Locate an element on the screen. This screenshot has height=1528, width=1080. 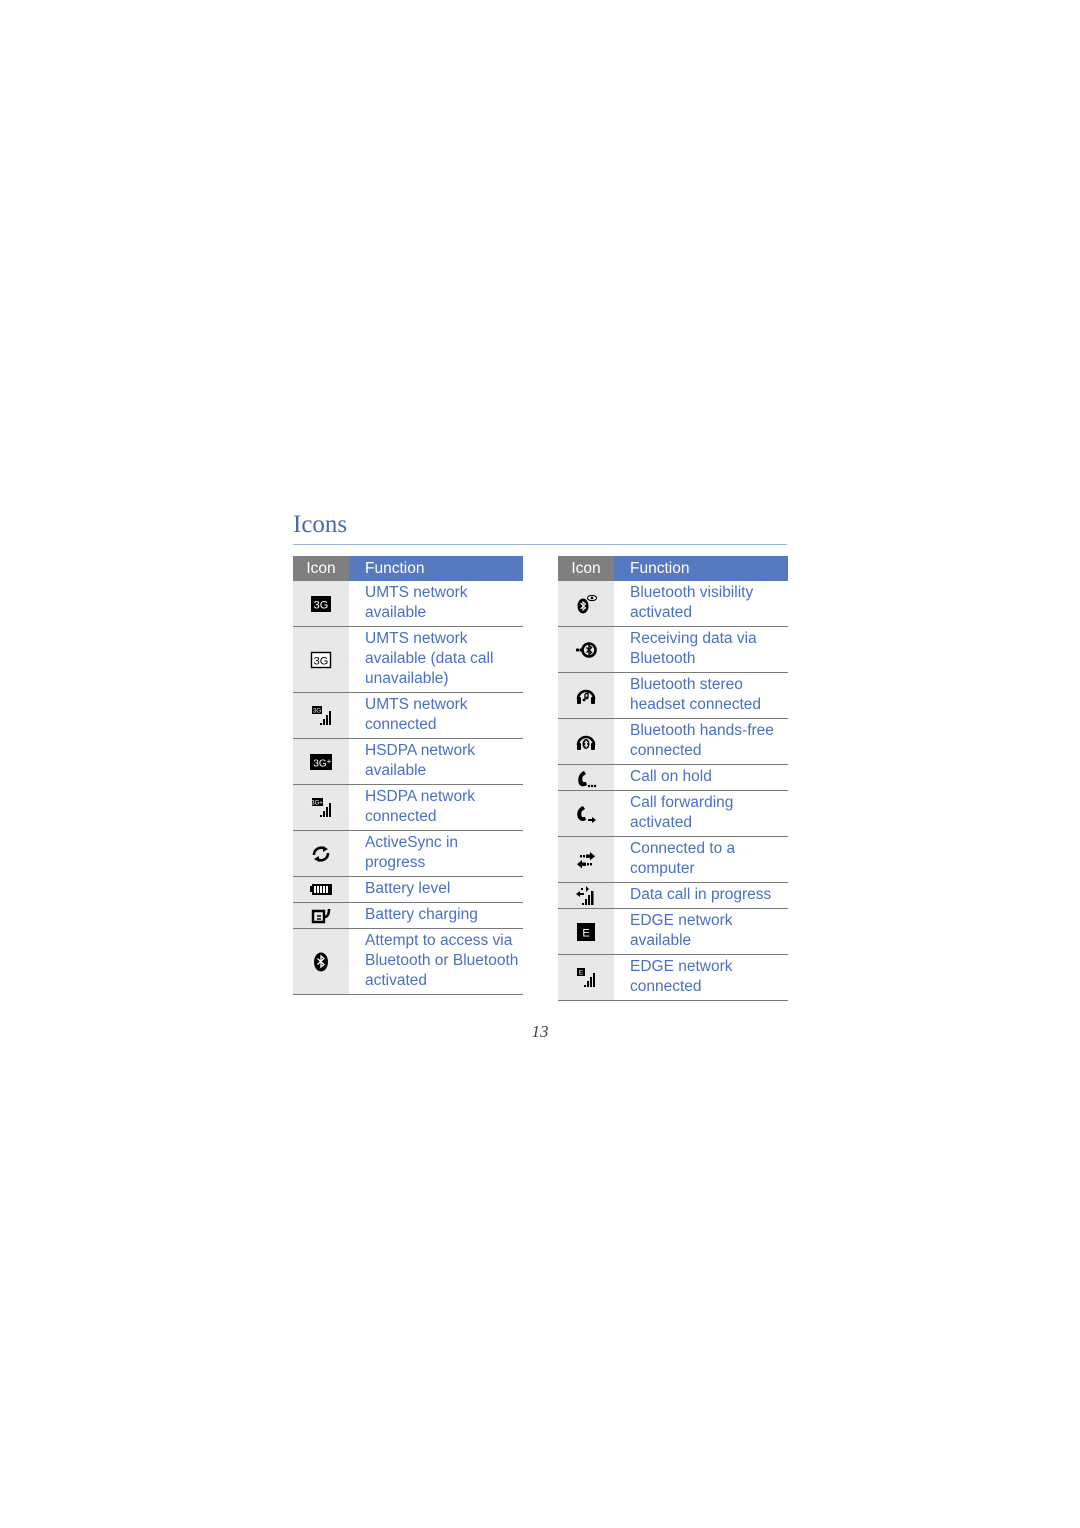
table-row: Call on hold is located at coordinates (673, 777).